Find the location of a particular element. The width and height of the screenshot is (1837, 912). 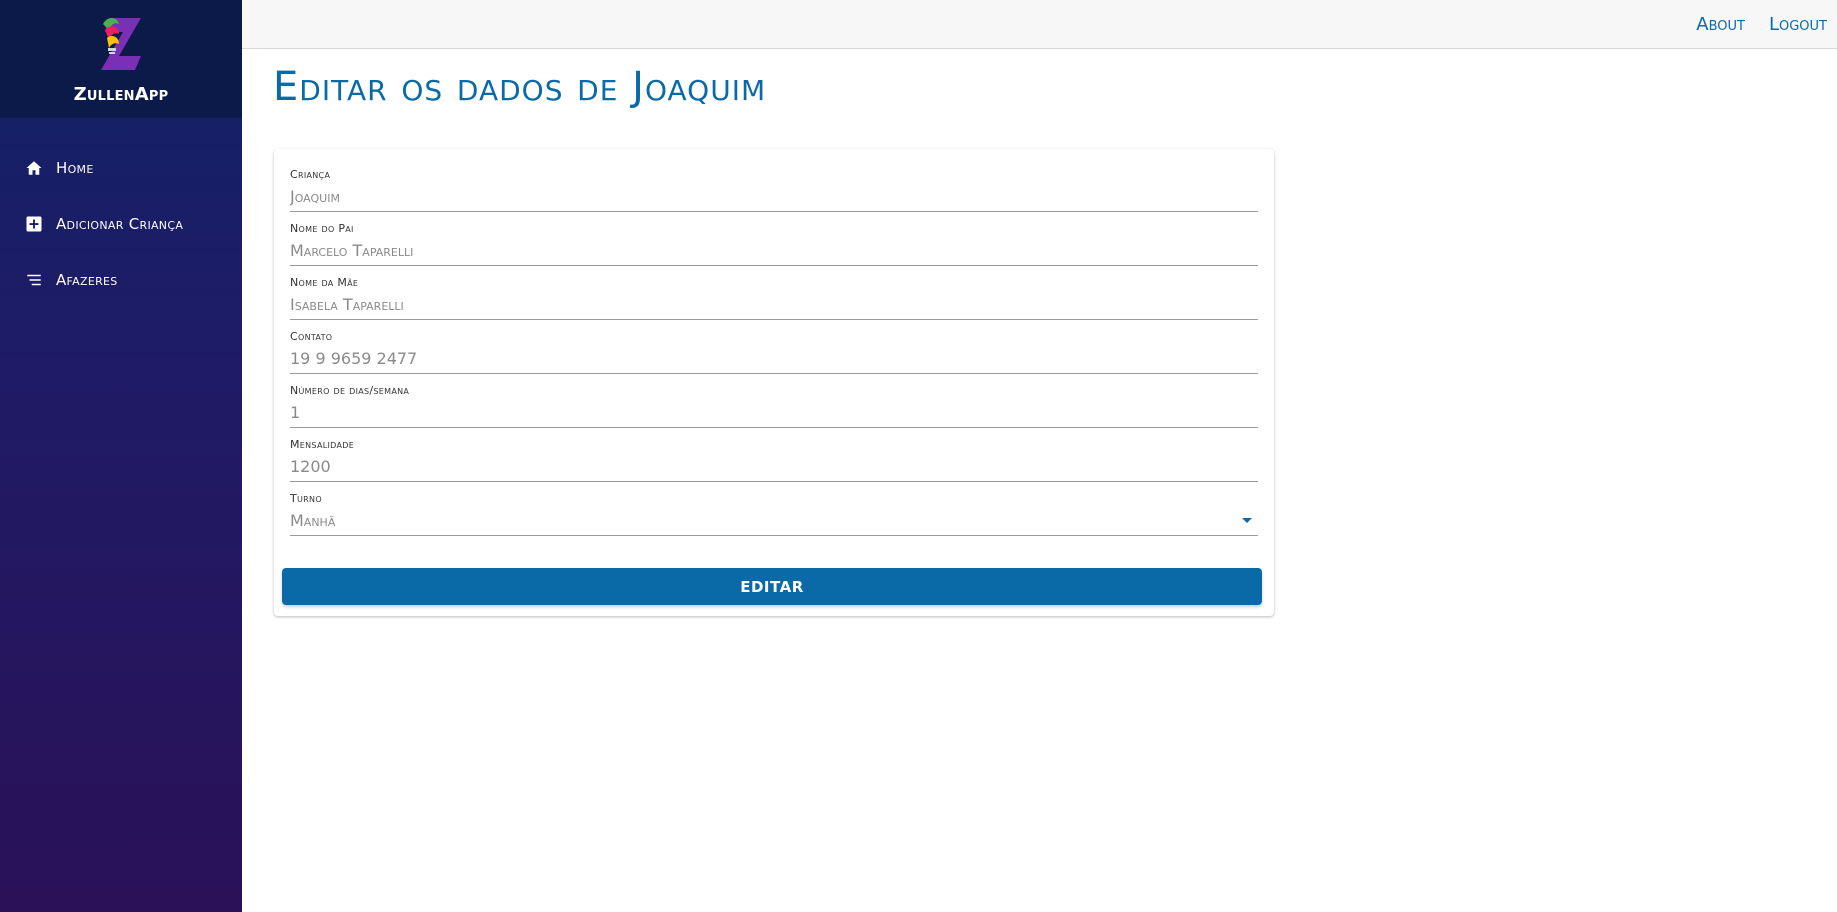

nome-da-mae-input is located at coordinates (774, 305).